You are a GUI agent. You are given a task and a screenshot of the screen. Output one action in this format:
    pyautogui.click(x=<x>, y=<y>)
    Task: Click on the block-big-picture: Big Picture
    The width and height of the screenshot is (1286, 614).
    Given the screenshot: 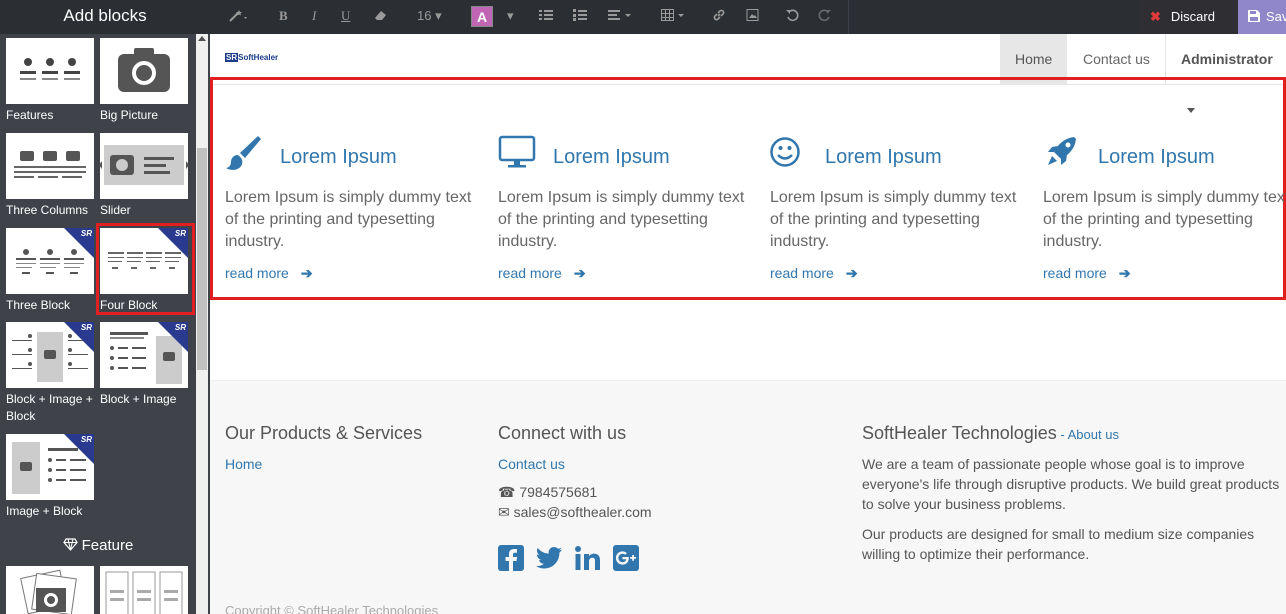 What is the action you would take?
    pyautogui.click(x=144, y=81)
    